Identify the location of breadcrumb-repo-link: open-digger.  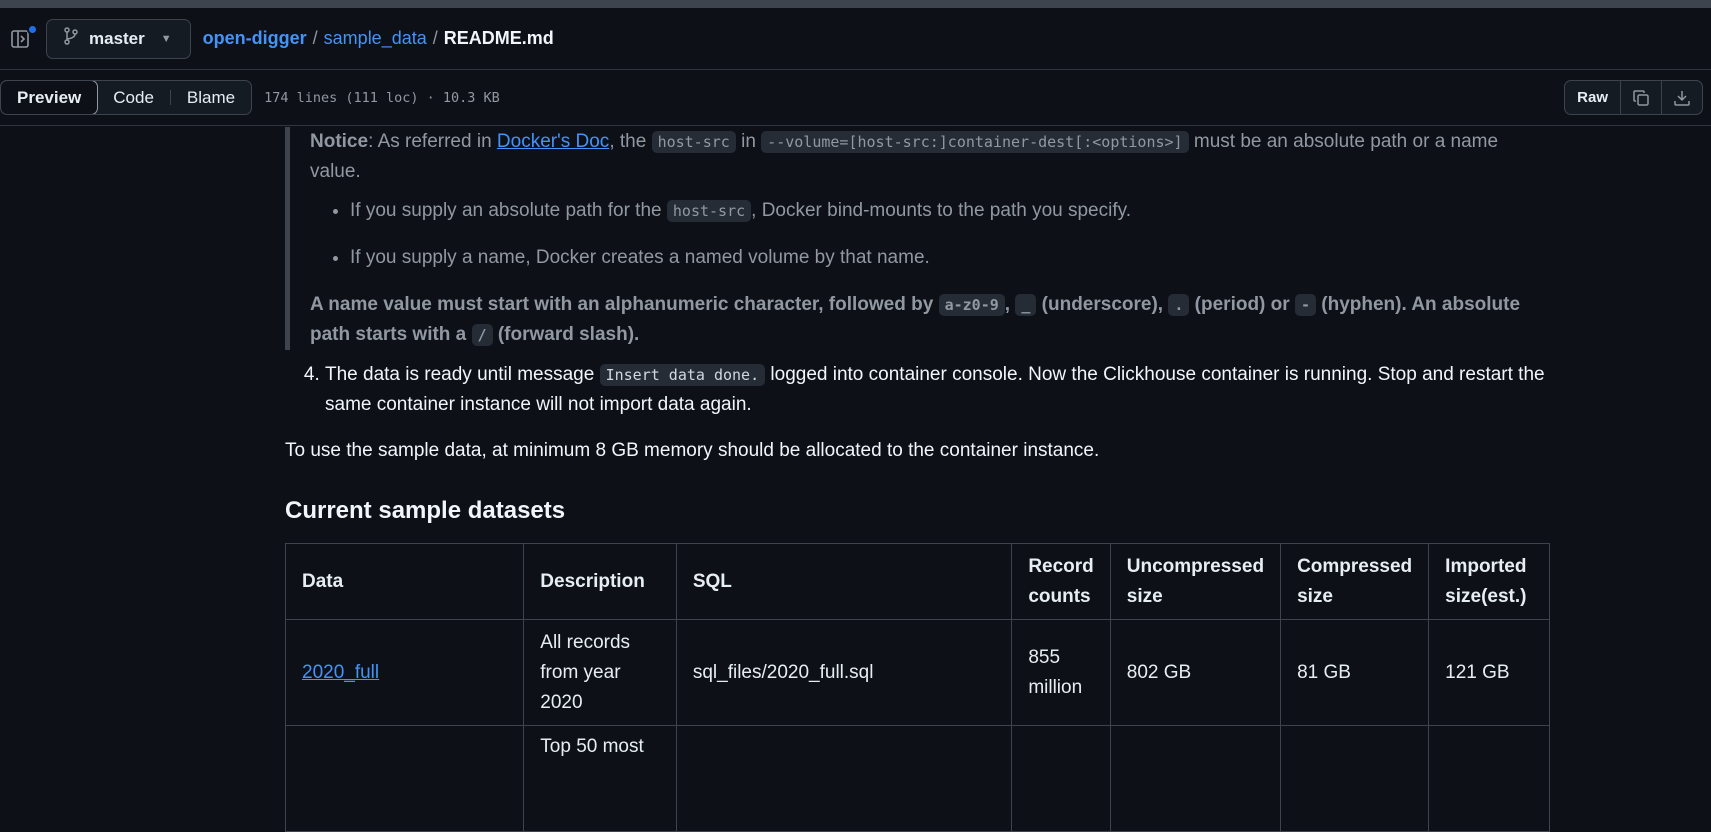
(255, 38).